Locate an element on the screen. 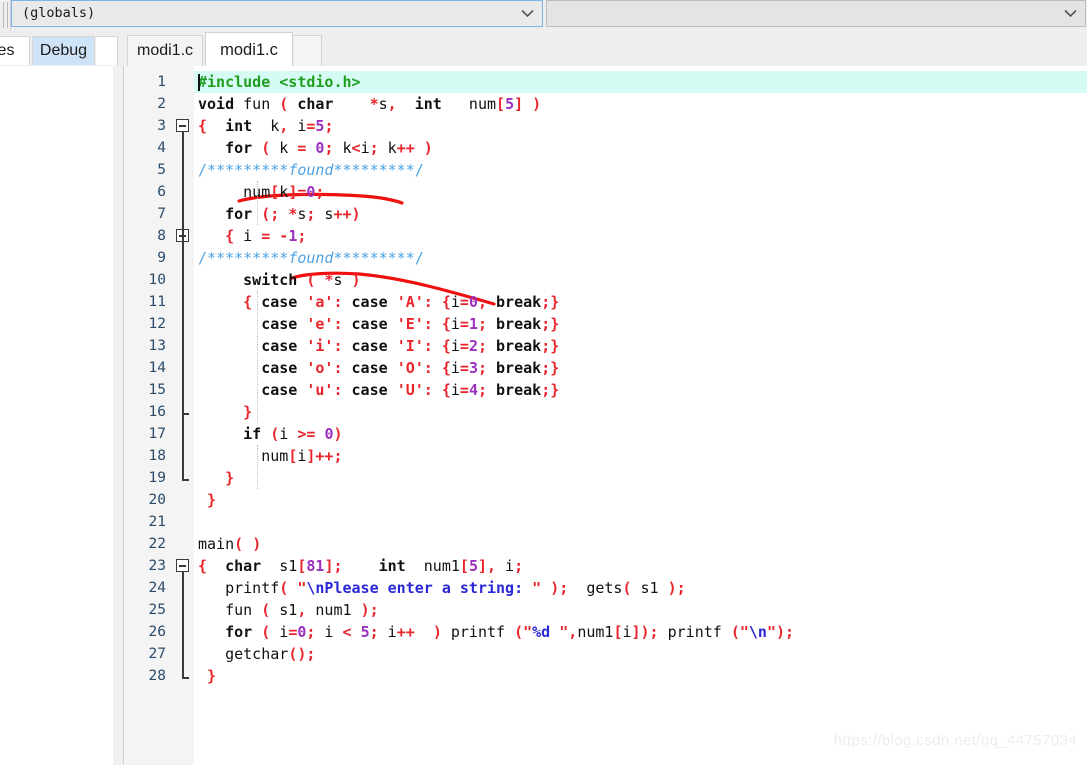 The height and width of the screenshot is (765, 1087). tool-tab-debug: Debug is located at coordinates (63, 50).